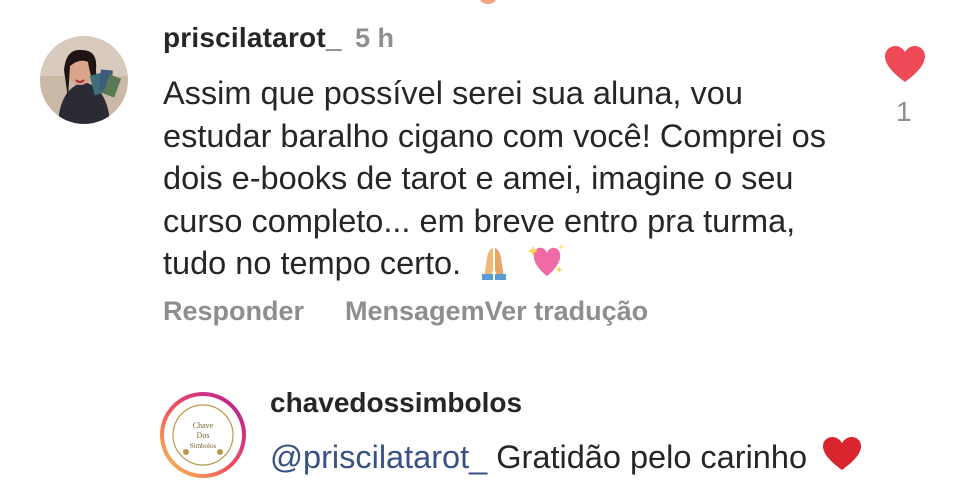  Describe the element at coordinates (842, 458) in the screenshot. I see `red-heart-icon` at that location.